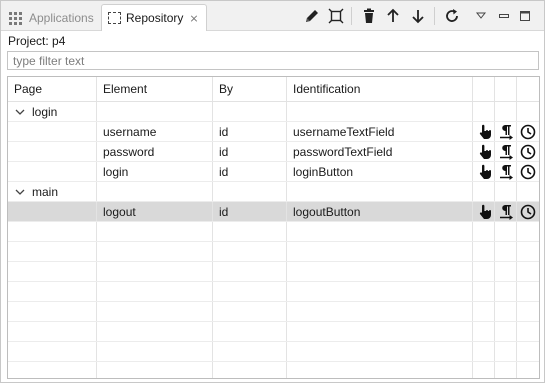 The image size is (545, 383). What do you see at coordinates (481, 16) in the screenshot?
I see `view-menu-icon` at bounding box center [481, 16].